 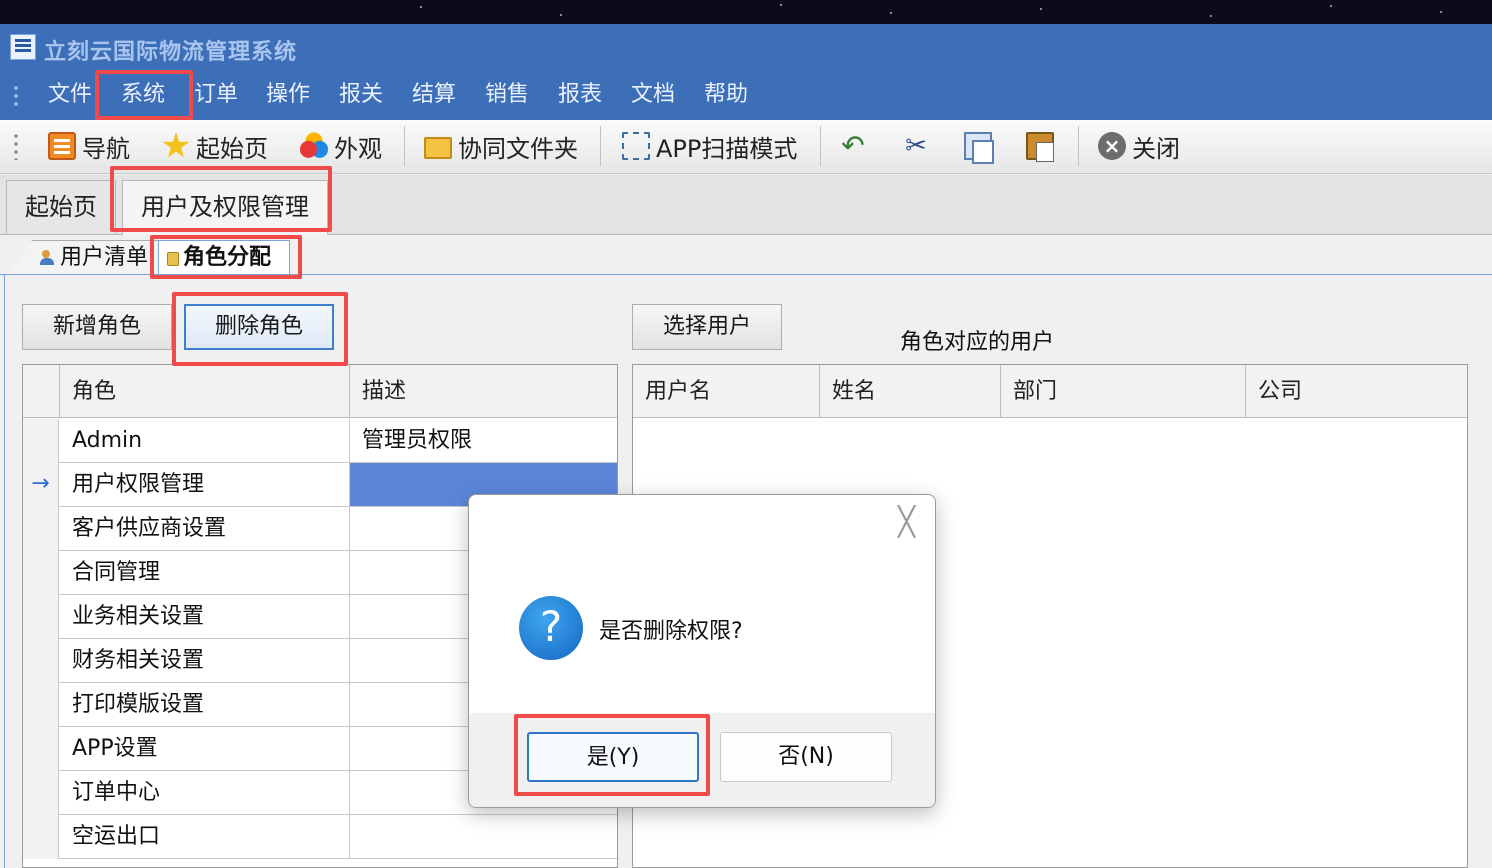 I want to click on cut-button: ✂, so click(x=916, y=146).